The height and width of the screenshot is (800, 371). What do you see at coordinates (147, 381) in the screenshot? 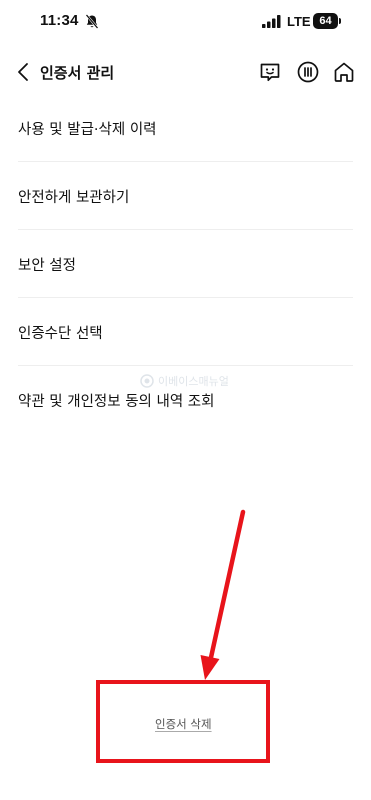
I see `watermark-logo-icon` at bounding box center [147, 381].